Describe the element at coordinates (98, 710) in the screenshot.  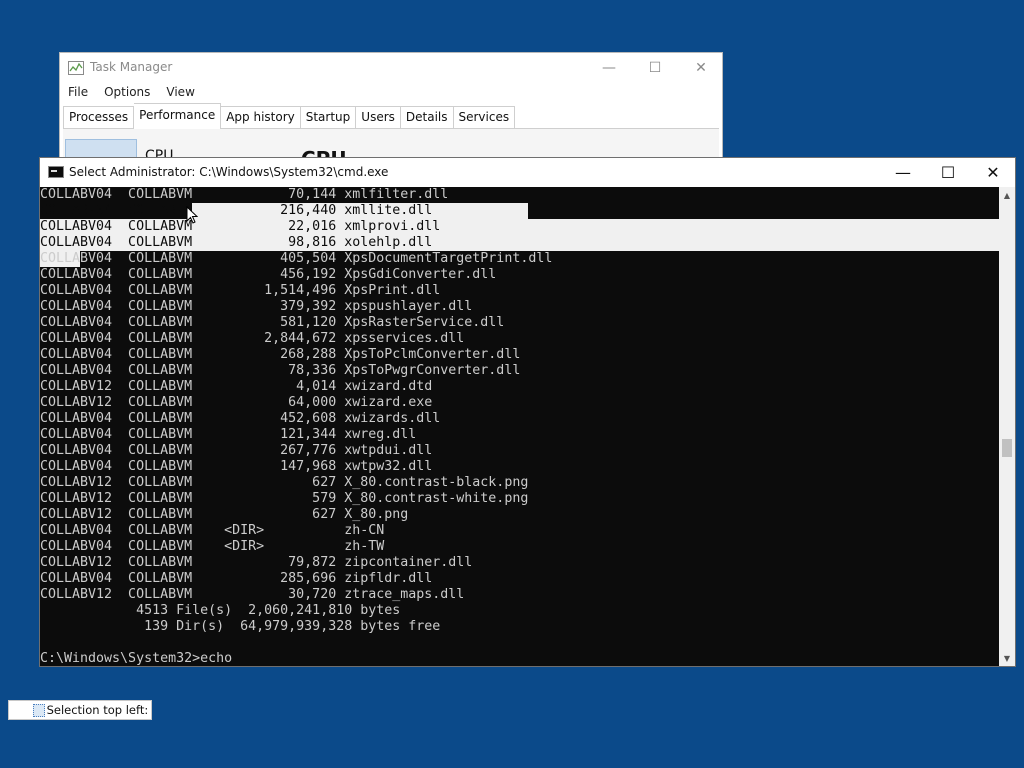
I see `selection-status-text: Selection top left: 14` at that location.